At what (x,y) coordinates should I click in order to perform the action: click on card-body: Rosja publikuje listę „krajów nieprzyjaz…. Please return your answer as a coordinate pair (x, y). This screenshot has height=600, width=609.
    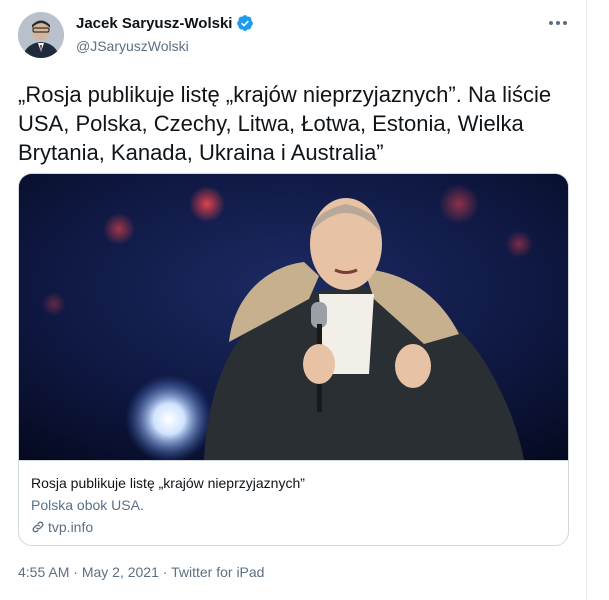
    Looking at the image, I should click on (293, 502).